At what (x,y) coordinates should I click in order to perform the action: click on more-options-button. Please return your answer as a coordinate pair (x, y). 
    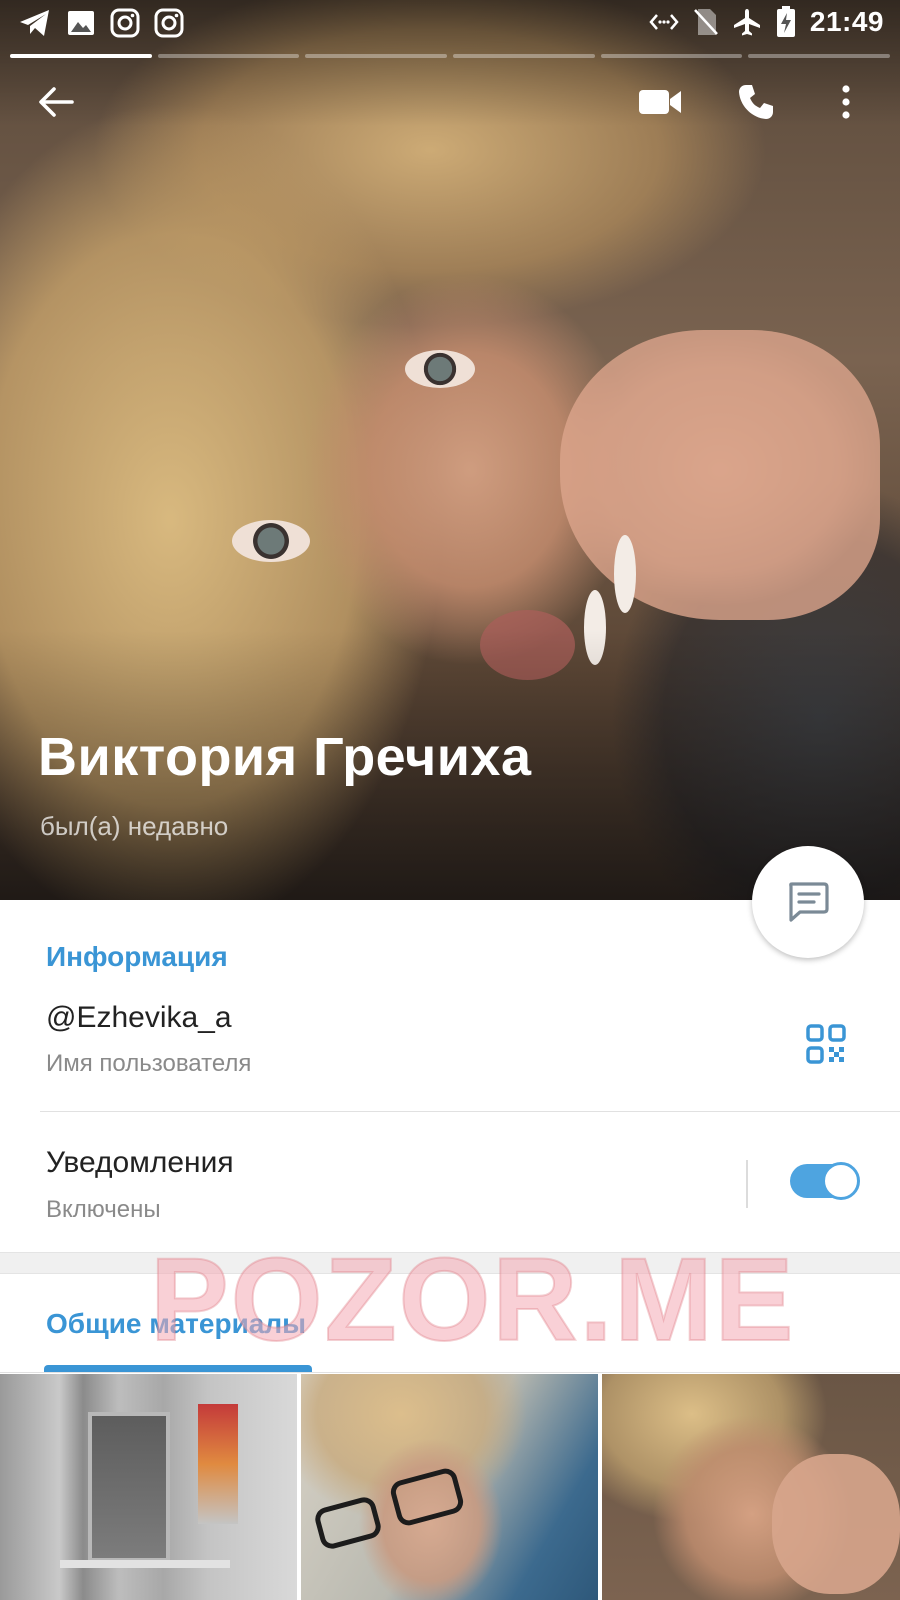
    Looking at the image, I should click on (846, 102).